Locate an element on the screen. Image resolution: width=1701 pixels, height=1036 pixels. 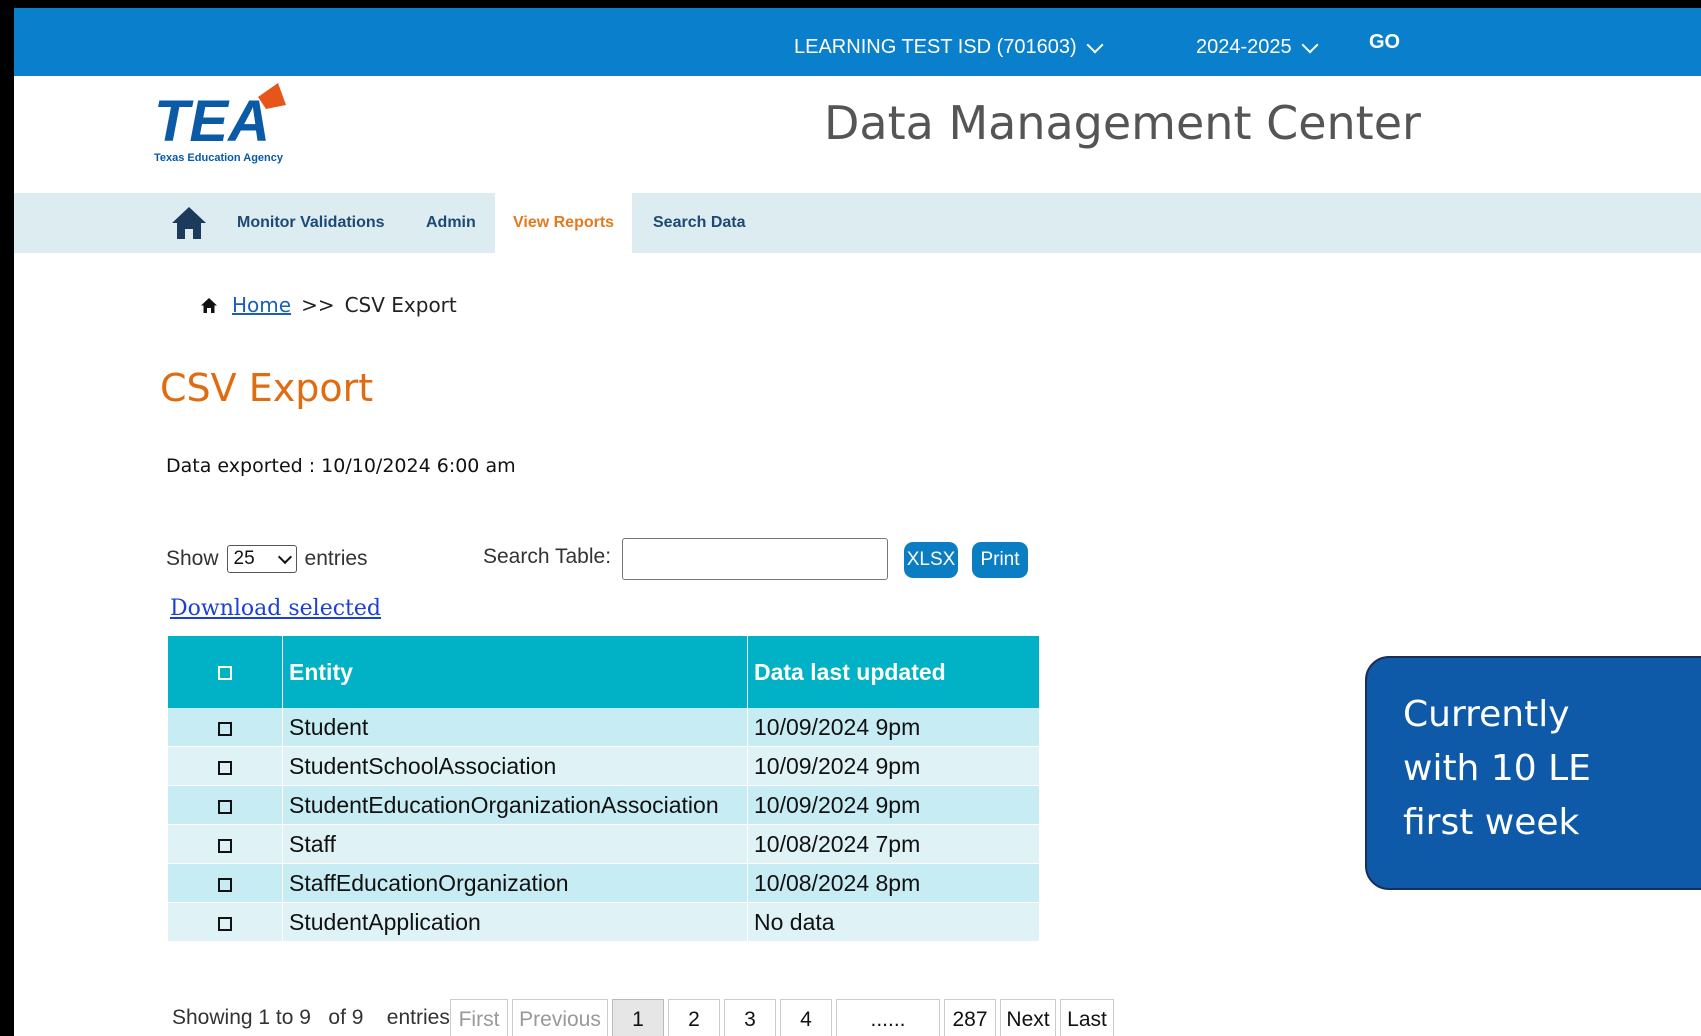
table-row: StudentApplication No data is located at coordinates (604, 922).